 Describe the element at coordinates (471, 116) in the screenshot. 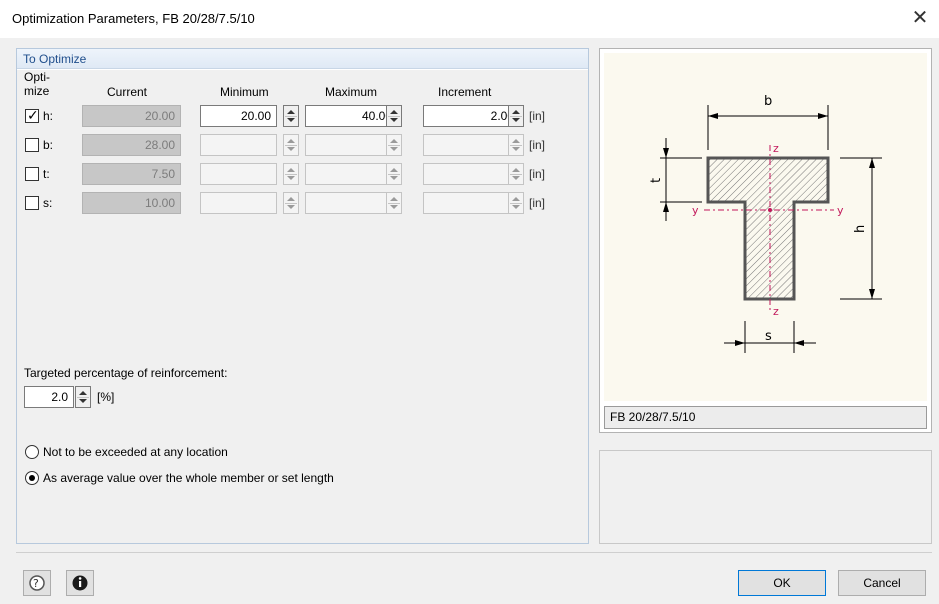

I see `increment-h: 2.00` at that location.